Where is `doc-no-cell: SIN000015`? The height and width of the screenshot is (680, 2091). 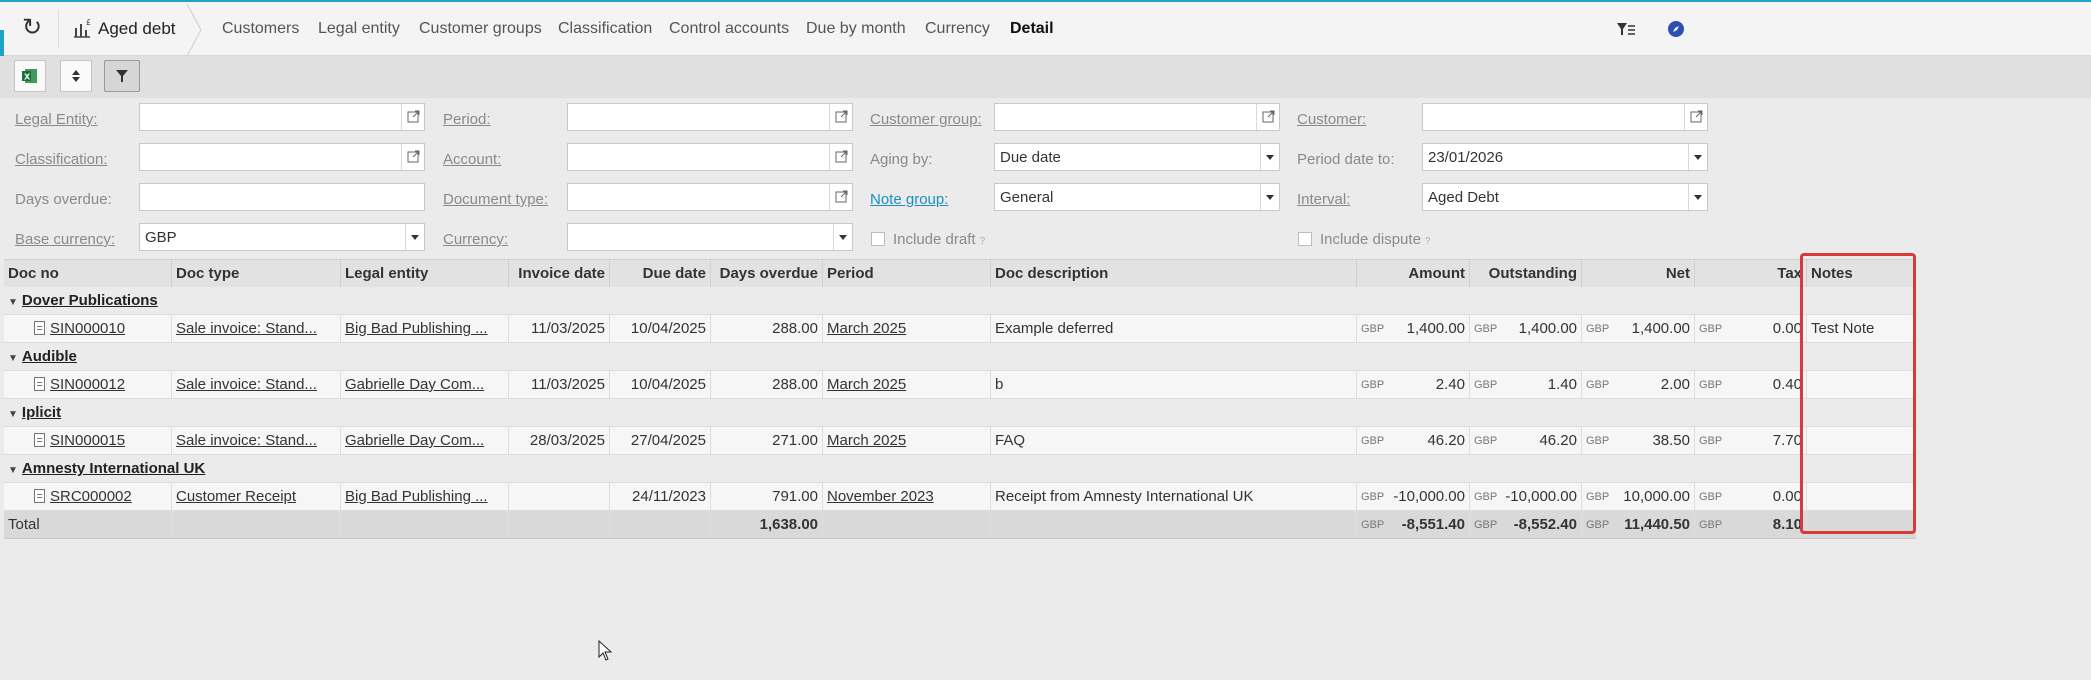 doc-no-cell: SIN000015 is located at coordinates (88, 440).